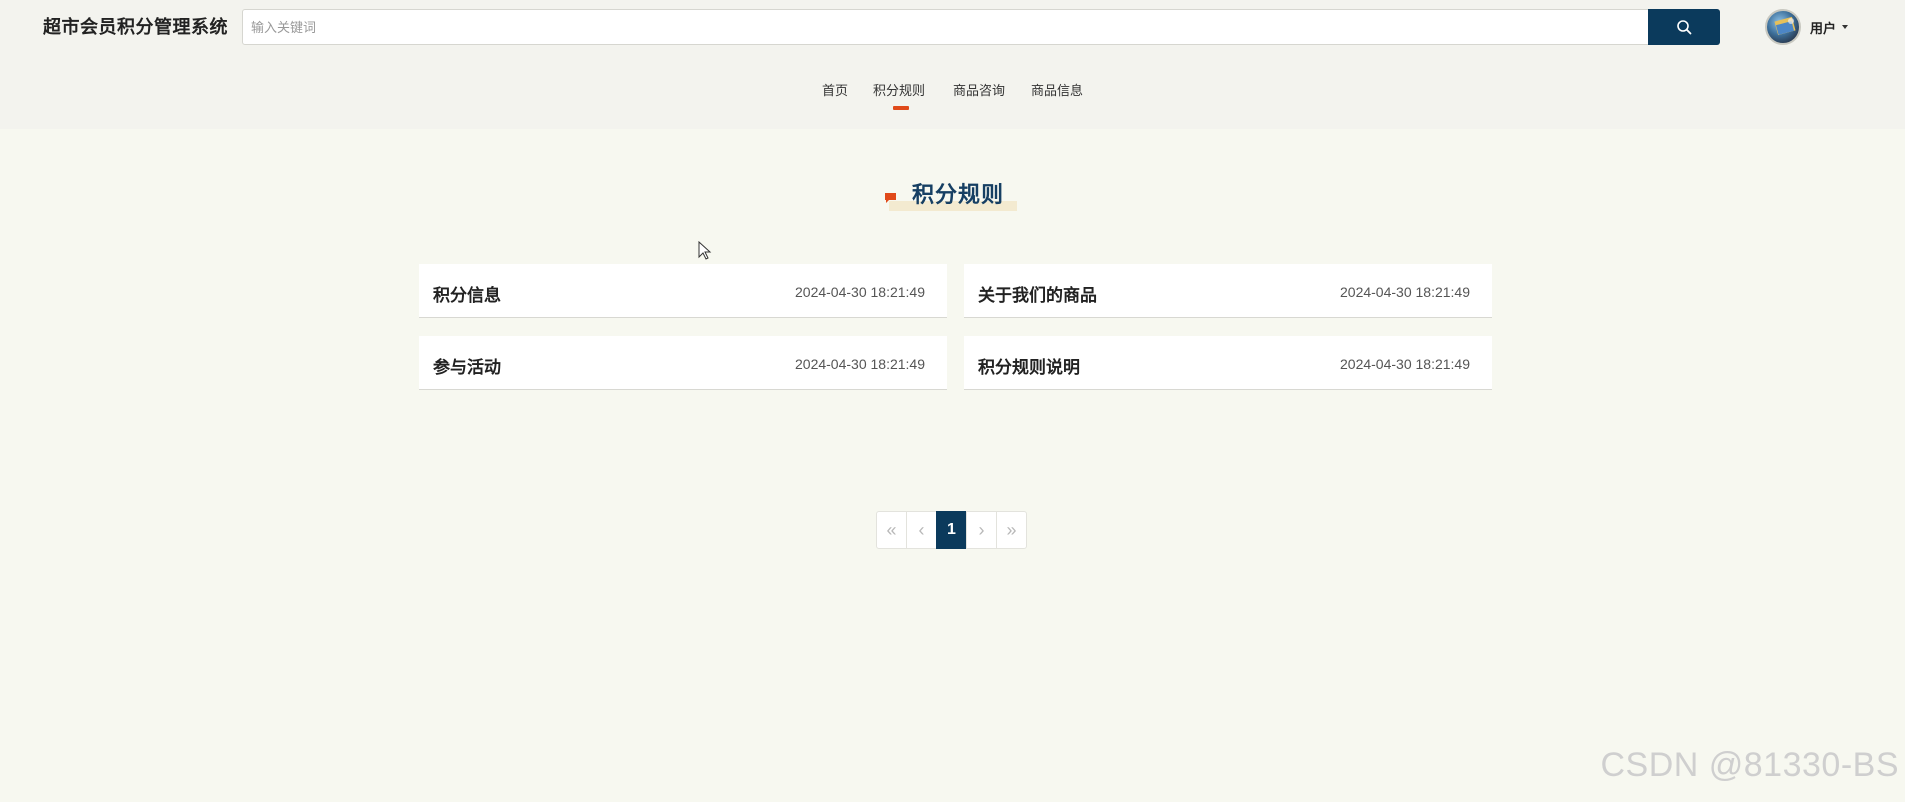 The height and width of the screenshot is (802, 1905). Describe the element at coordinates (921, 530) in the screenshot. I see `prev-page-button: ‹` at that location.